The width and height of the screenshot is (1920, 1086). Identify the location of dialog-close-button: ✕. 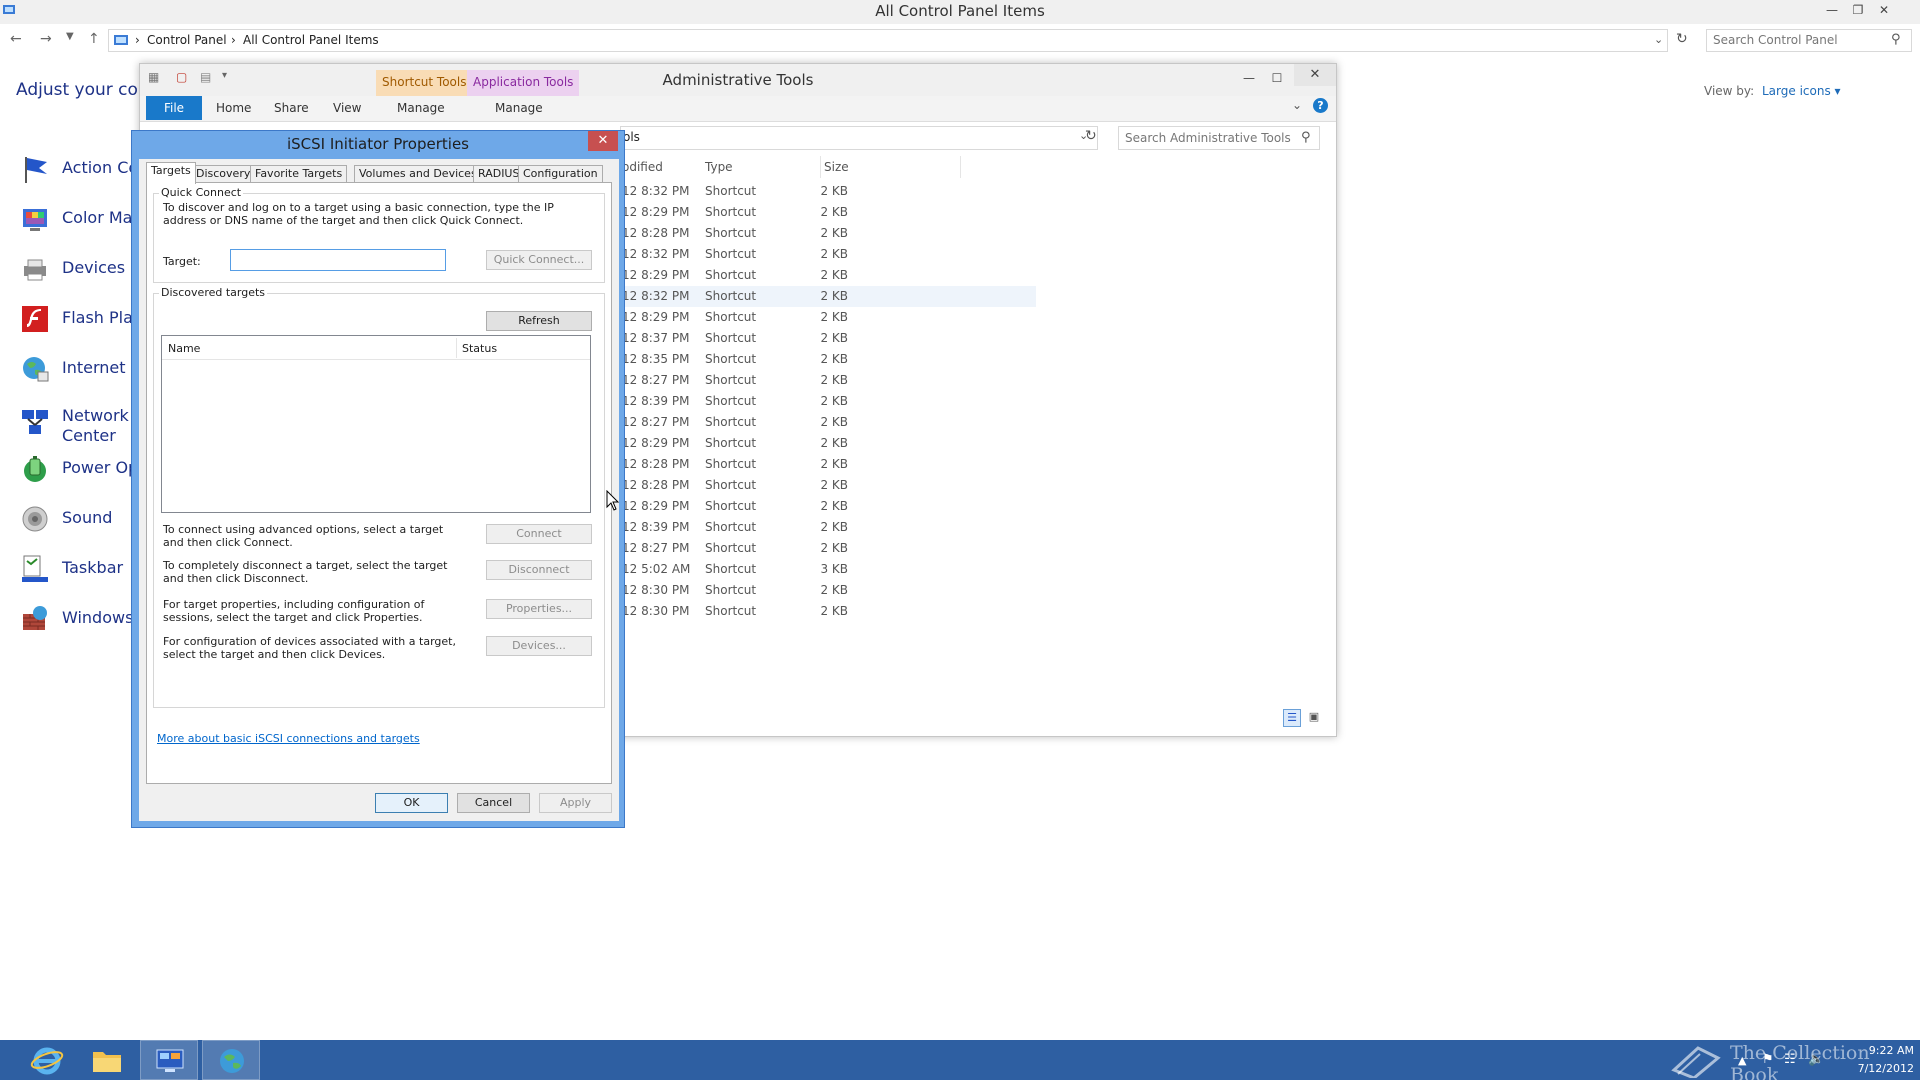
(603, 141).